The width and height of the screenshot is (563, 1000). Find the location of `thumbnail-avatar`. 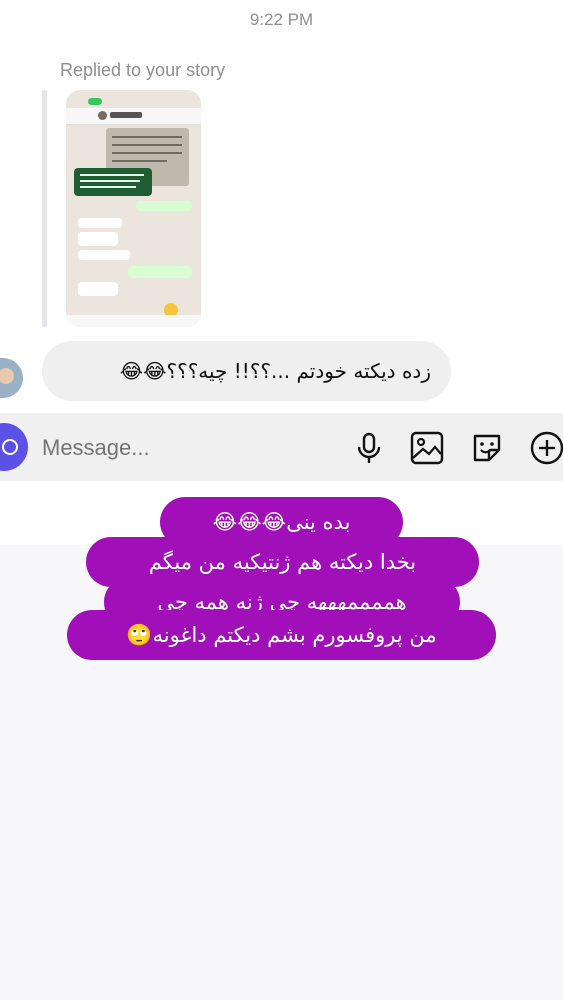

thumbnail-avatar is located at coordinates (102, 115).